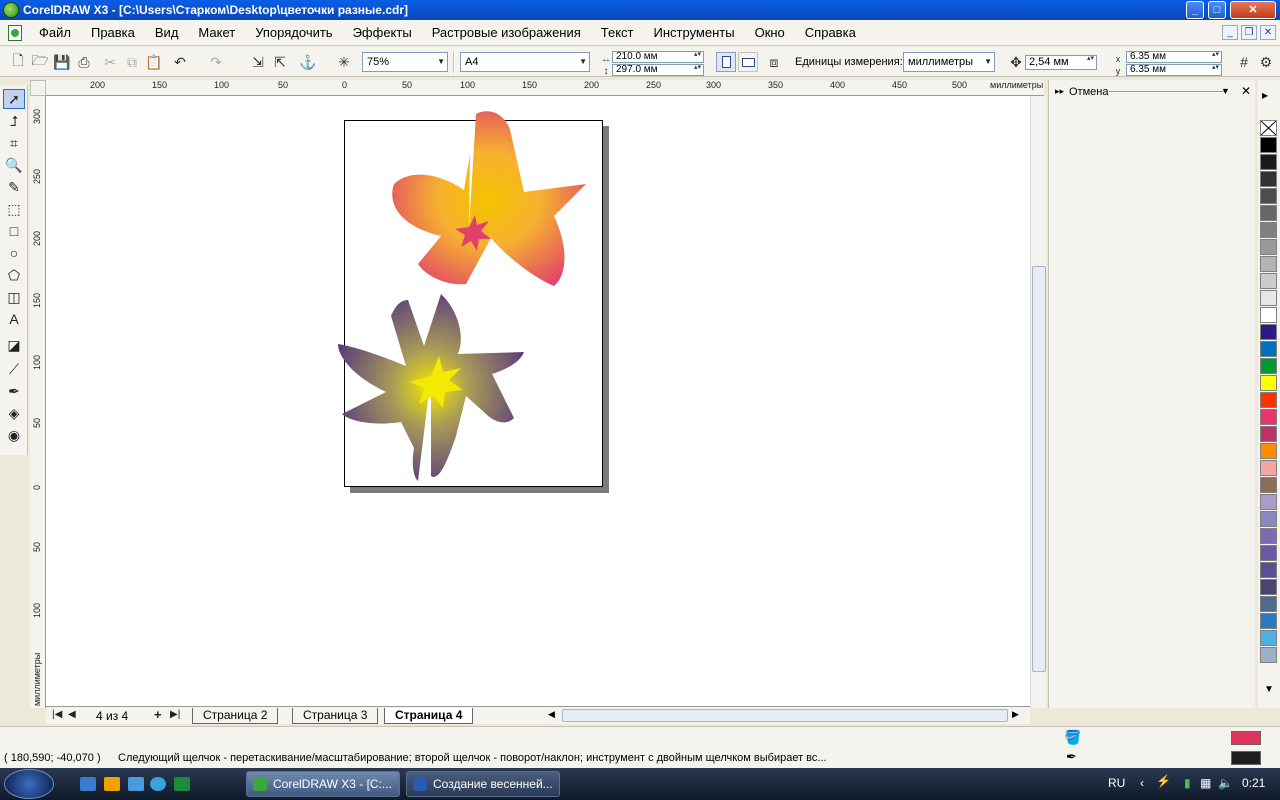 This screenshot has height=800, width=1280. What do you see at coordinates (29, 784) in the screenshot?
I see `start-button` at bounding box center [29, 784].